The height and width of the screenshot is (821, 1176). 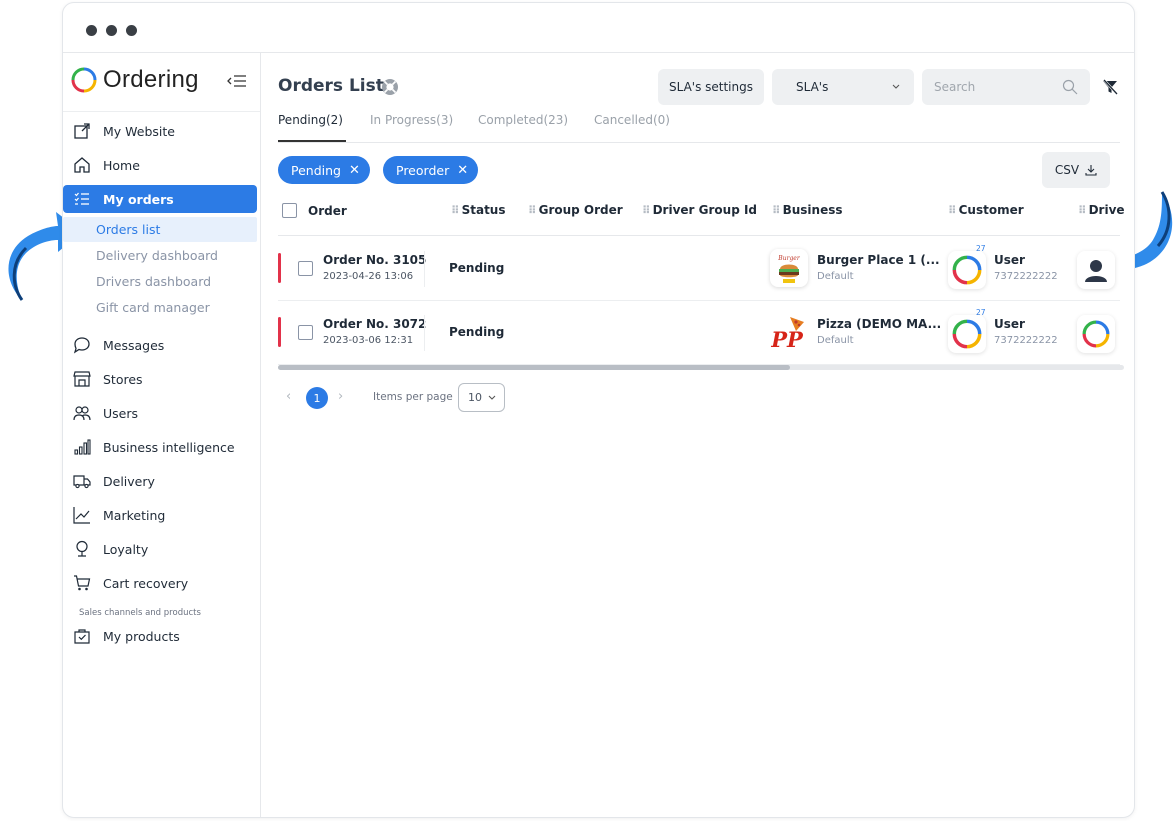 I want to click on column-header-order: Order, so click(x=327, y=211).